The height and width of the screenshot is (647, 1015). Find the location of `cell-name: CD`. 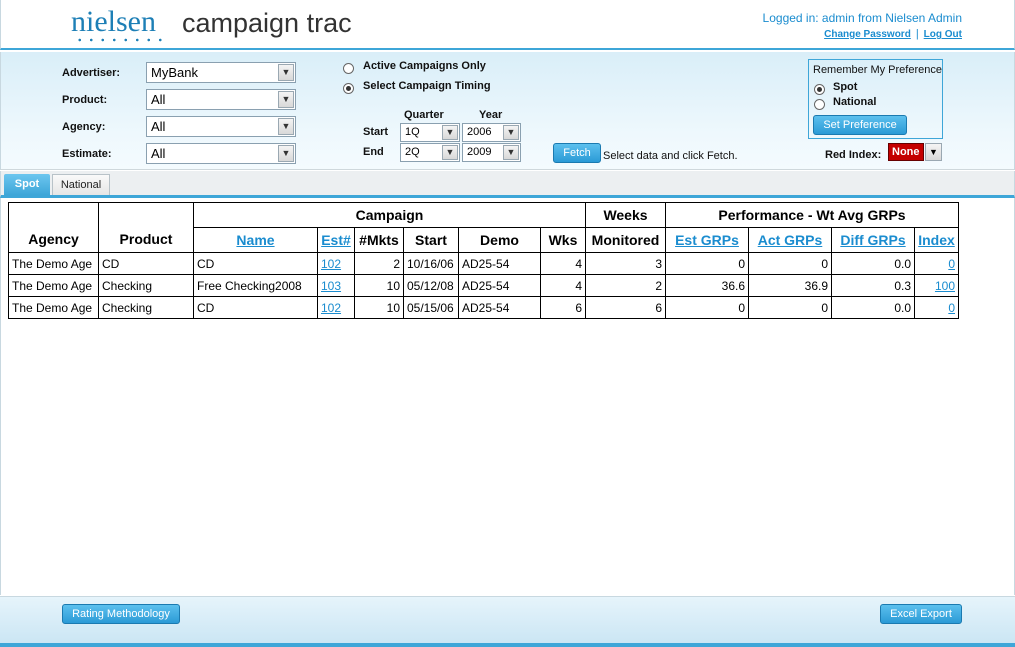

cell-name: CD is located at coordinates (255, 263).